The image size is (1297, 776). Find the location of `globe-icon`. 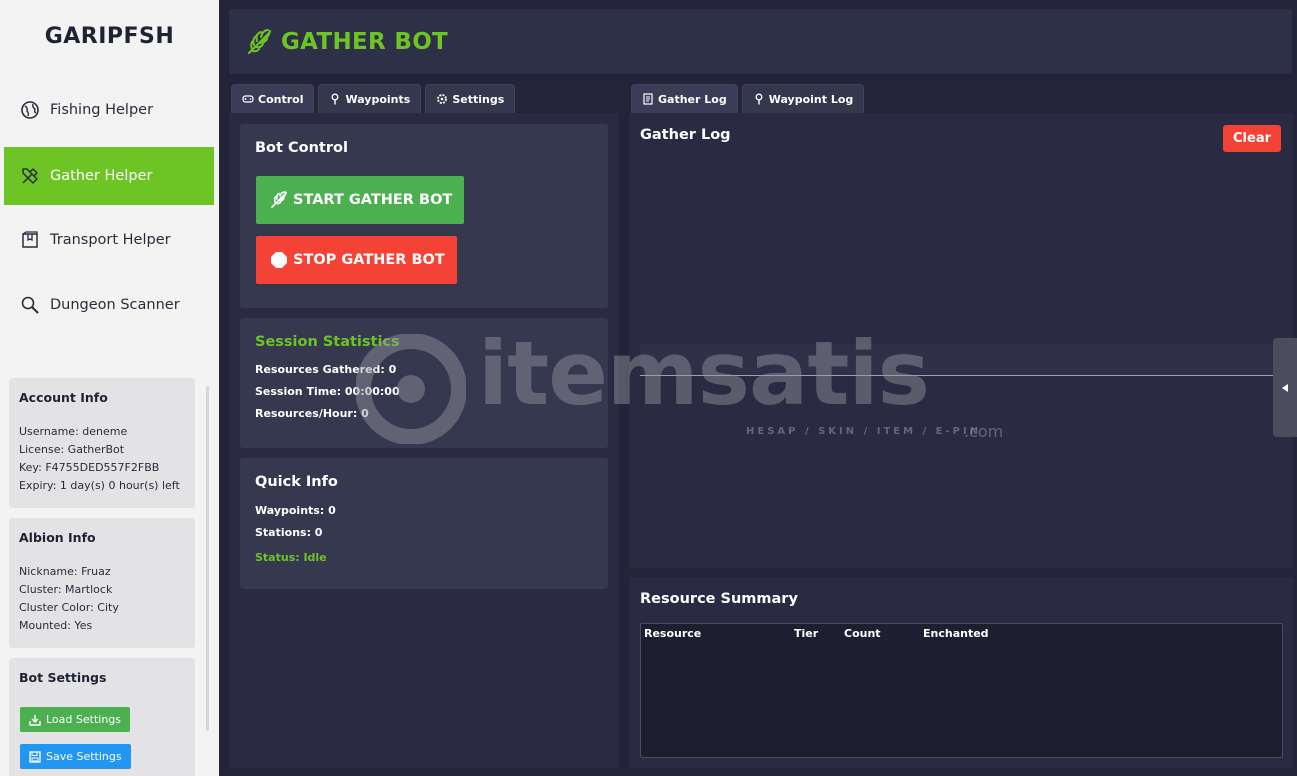

globe-icon is located at coordinates (30, 110).